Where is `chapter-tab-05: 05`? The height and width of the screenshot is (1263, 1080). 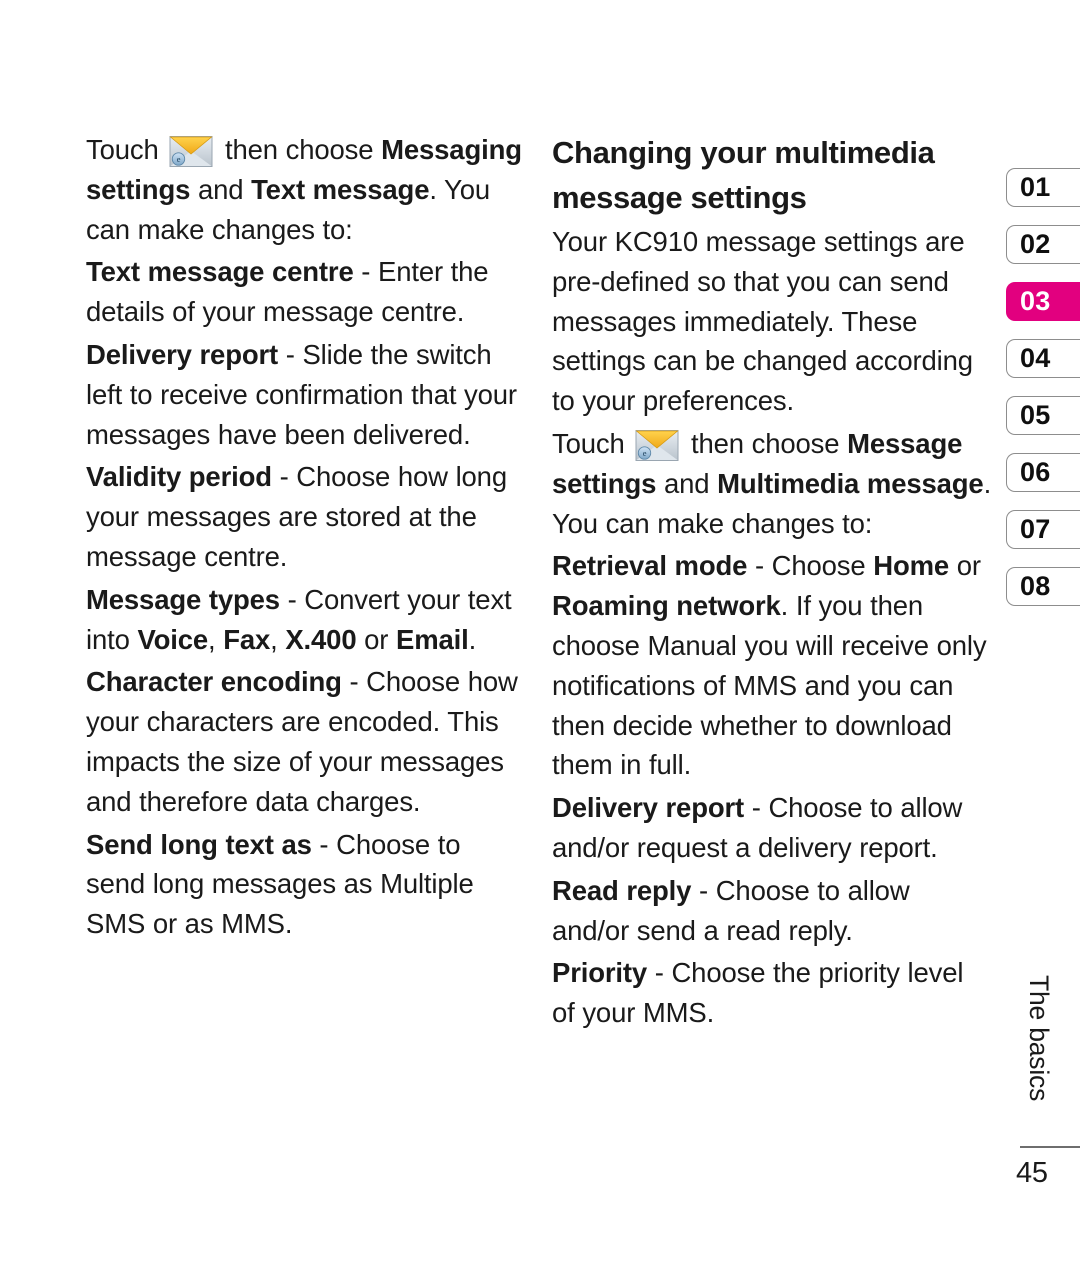 chapter-tab-05: 05 is located at coordinates (1043, 415).